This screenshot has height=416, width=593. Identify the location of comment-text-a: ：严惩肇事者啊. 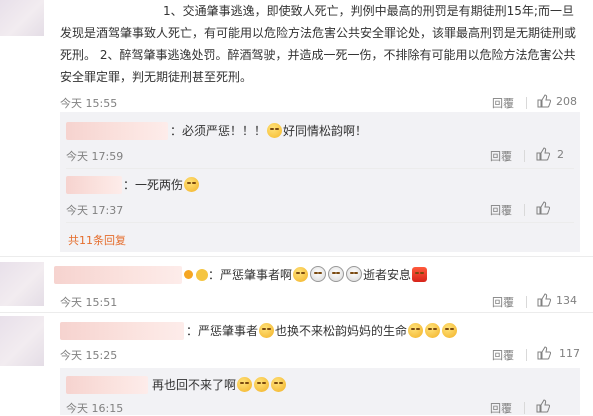
(250, 275).